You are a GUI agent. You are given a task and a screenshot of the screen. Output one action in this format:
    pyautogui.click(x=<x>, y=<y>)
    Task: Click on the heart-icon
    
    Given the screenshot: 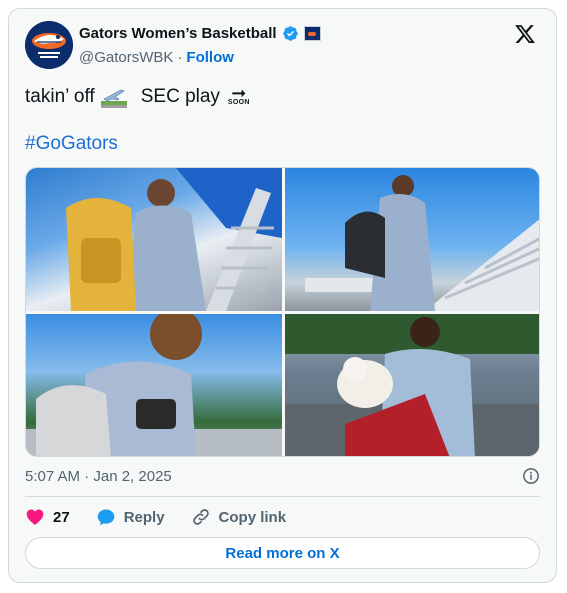 What is the action you would take?
    pyautogui.click(x=35, y=517)
    